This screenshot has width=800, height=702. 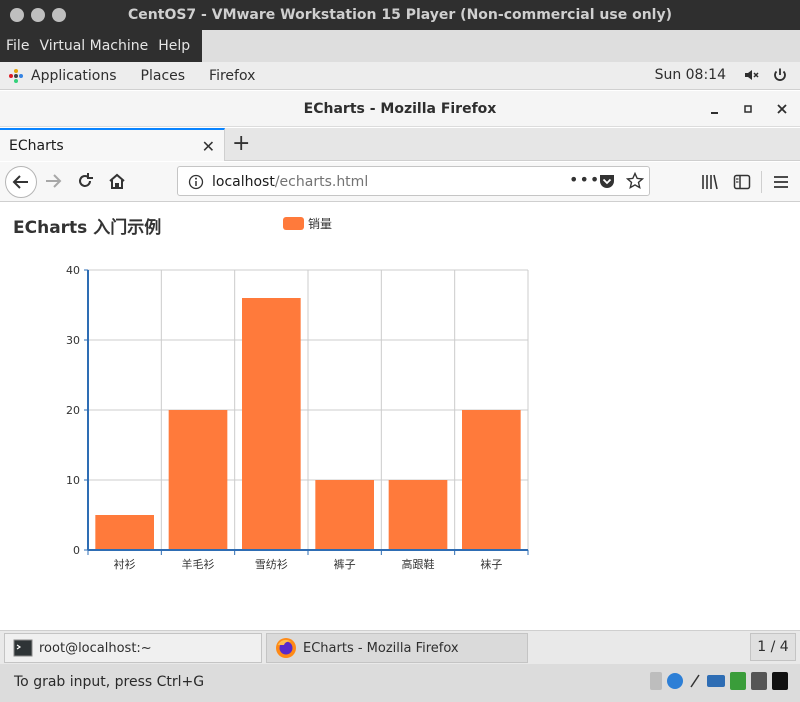 I want to click on menu-virtual-machine: Virtual Machine, so click(x=93, y=46).